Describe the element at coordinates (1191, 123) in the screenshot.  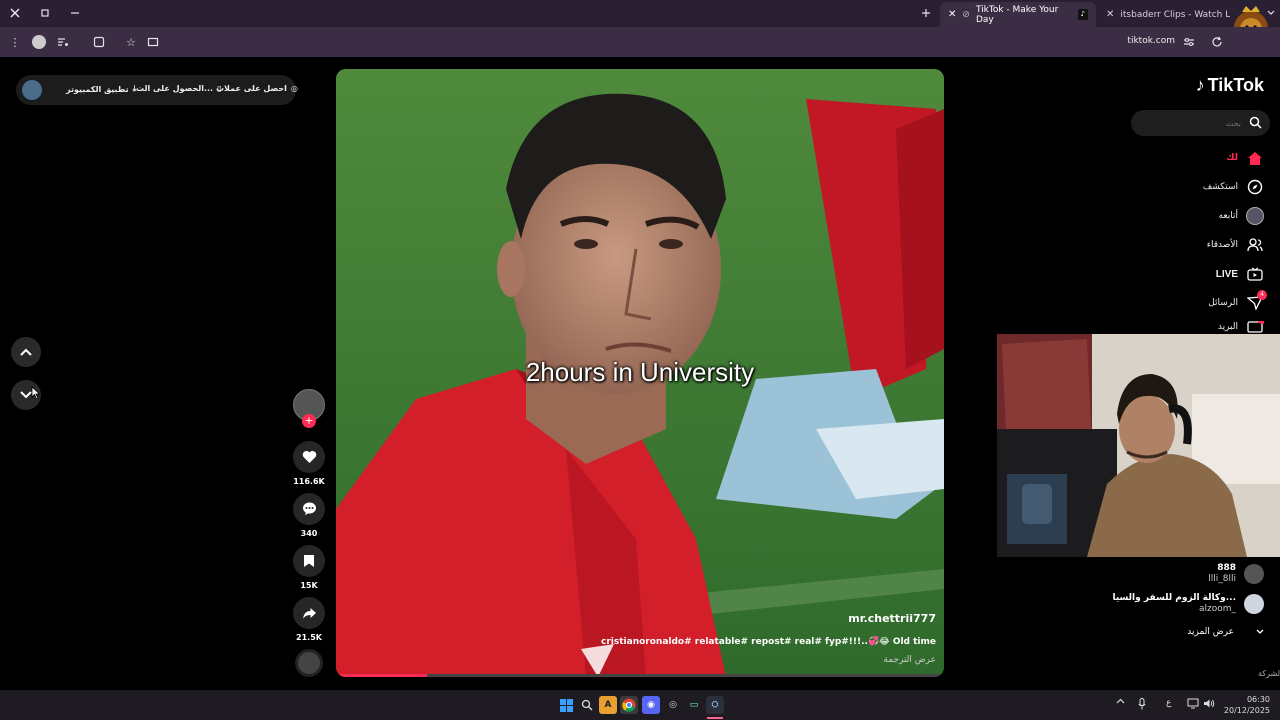
I see `search-input` at that location.